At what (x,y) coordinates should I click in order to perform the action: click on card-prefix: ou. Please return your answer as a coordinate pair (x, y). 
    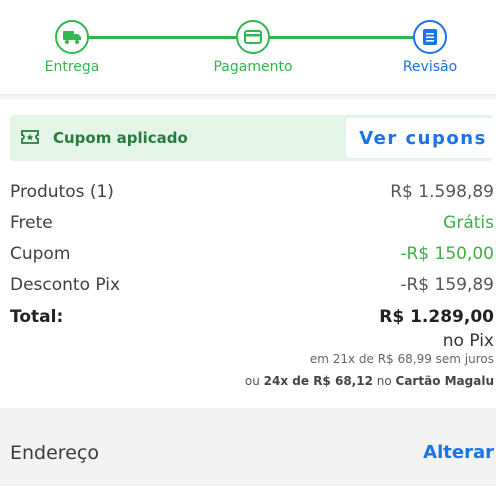
    Looking at the image, I should click on (252, 381).